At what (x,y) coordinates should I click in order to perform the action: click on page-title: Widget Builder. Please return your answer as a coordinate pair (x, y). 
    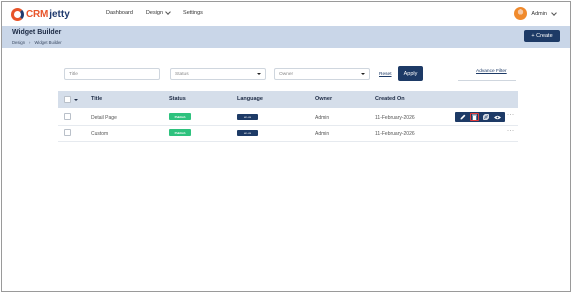
    Looking at the image, I should click on (37, 32).